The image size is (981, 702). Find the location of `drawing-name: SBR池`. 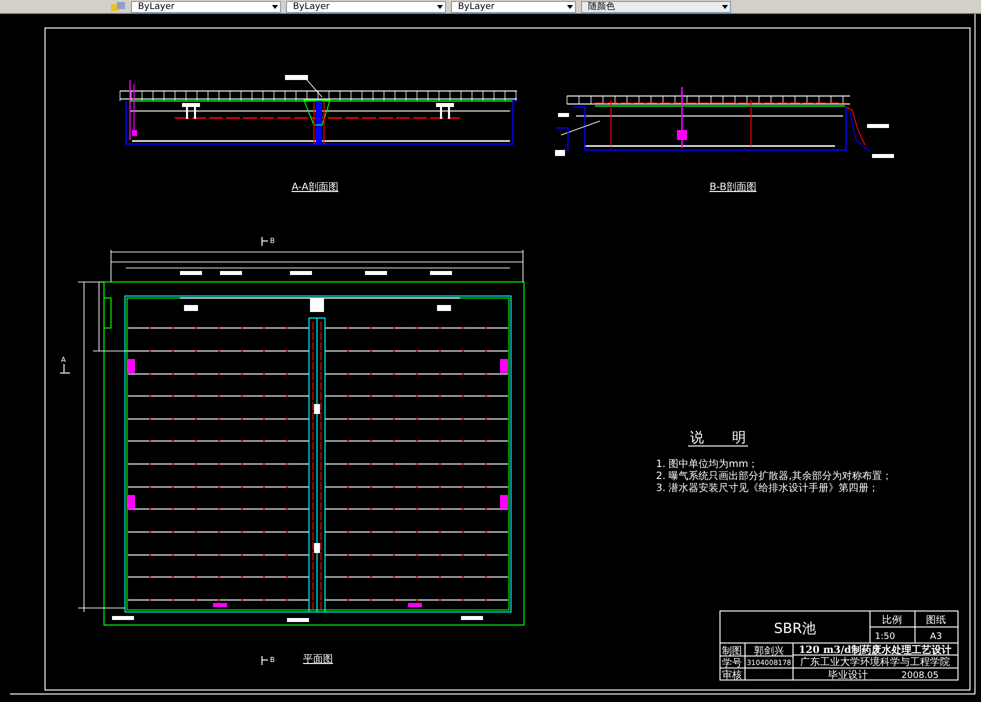

drawing-name: SBR池 is located at coordinates (795, 629).